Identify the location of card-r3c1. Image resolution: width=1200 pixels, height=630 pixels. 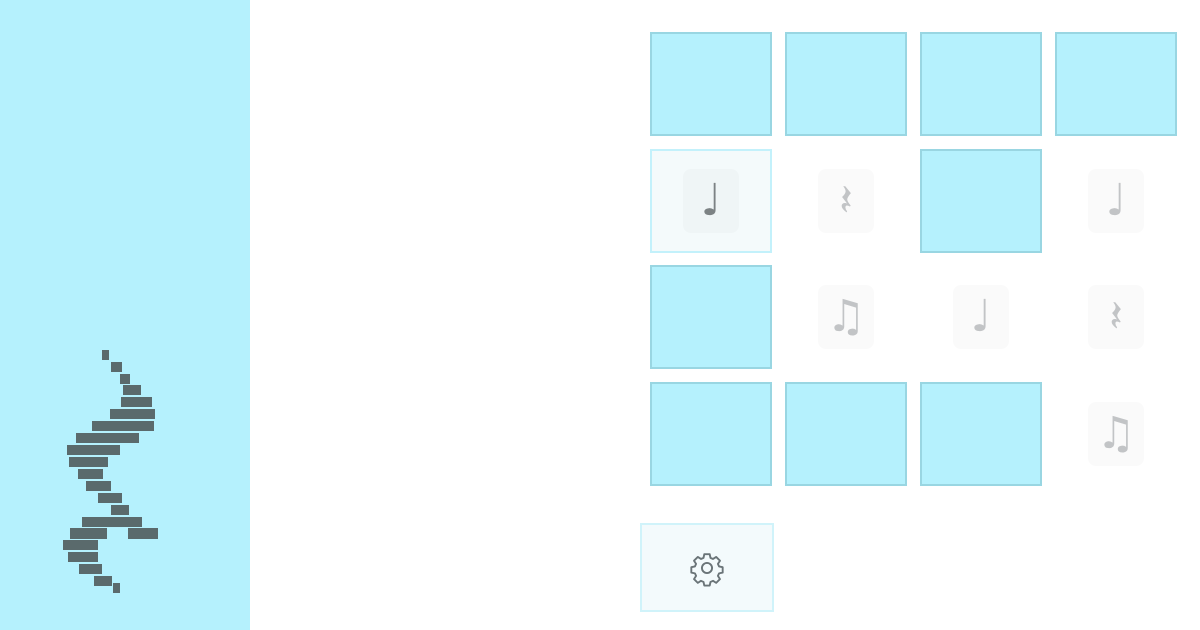
(711, 317).